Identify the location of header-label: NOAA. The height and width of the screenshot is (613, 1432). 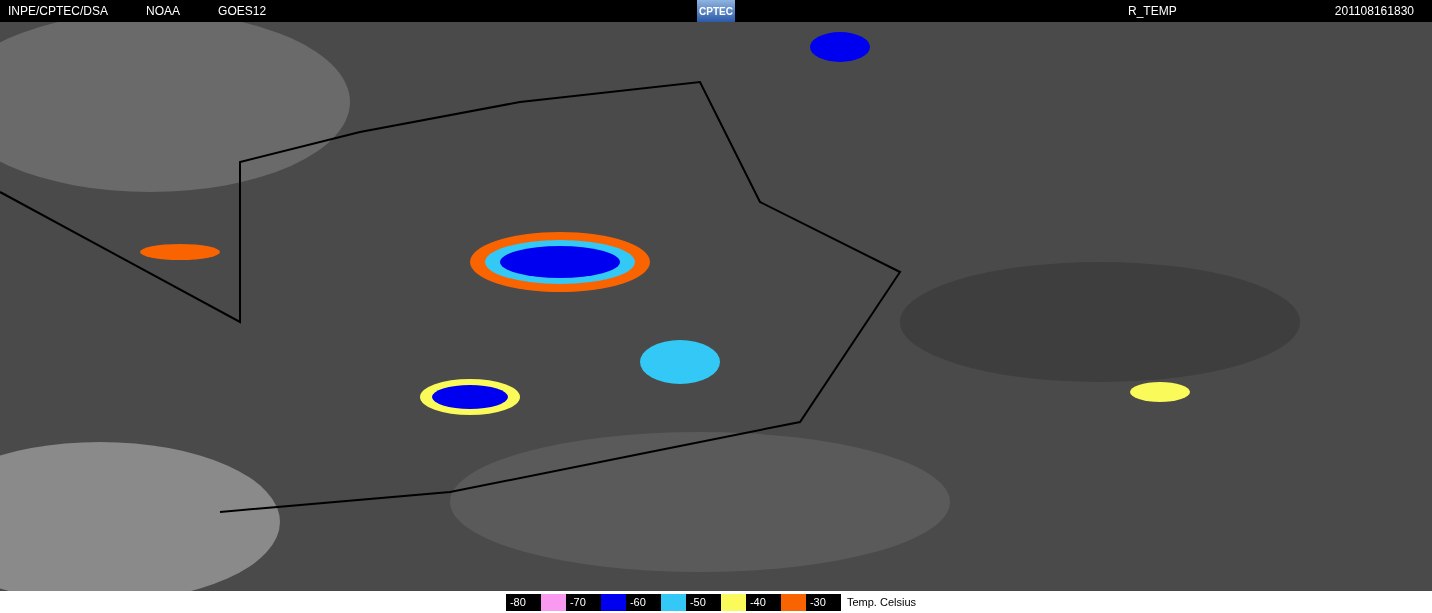
(163, 11).